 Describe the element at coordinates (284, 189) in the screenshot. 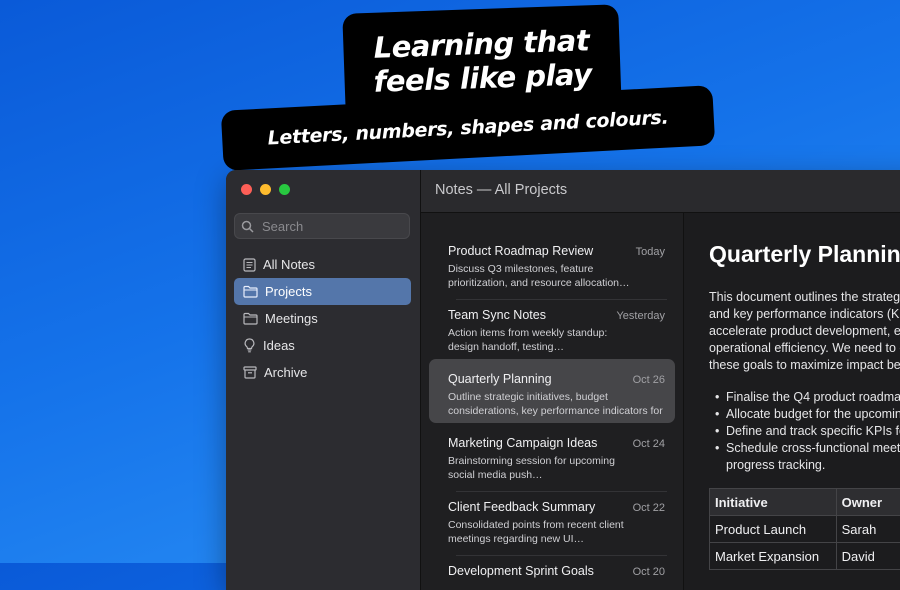

I see `zoom-window-button` at that location.